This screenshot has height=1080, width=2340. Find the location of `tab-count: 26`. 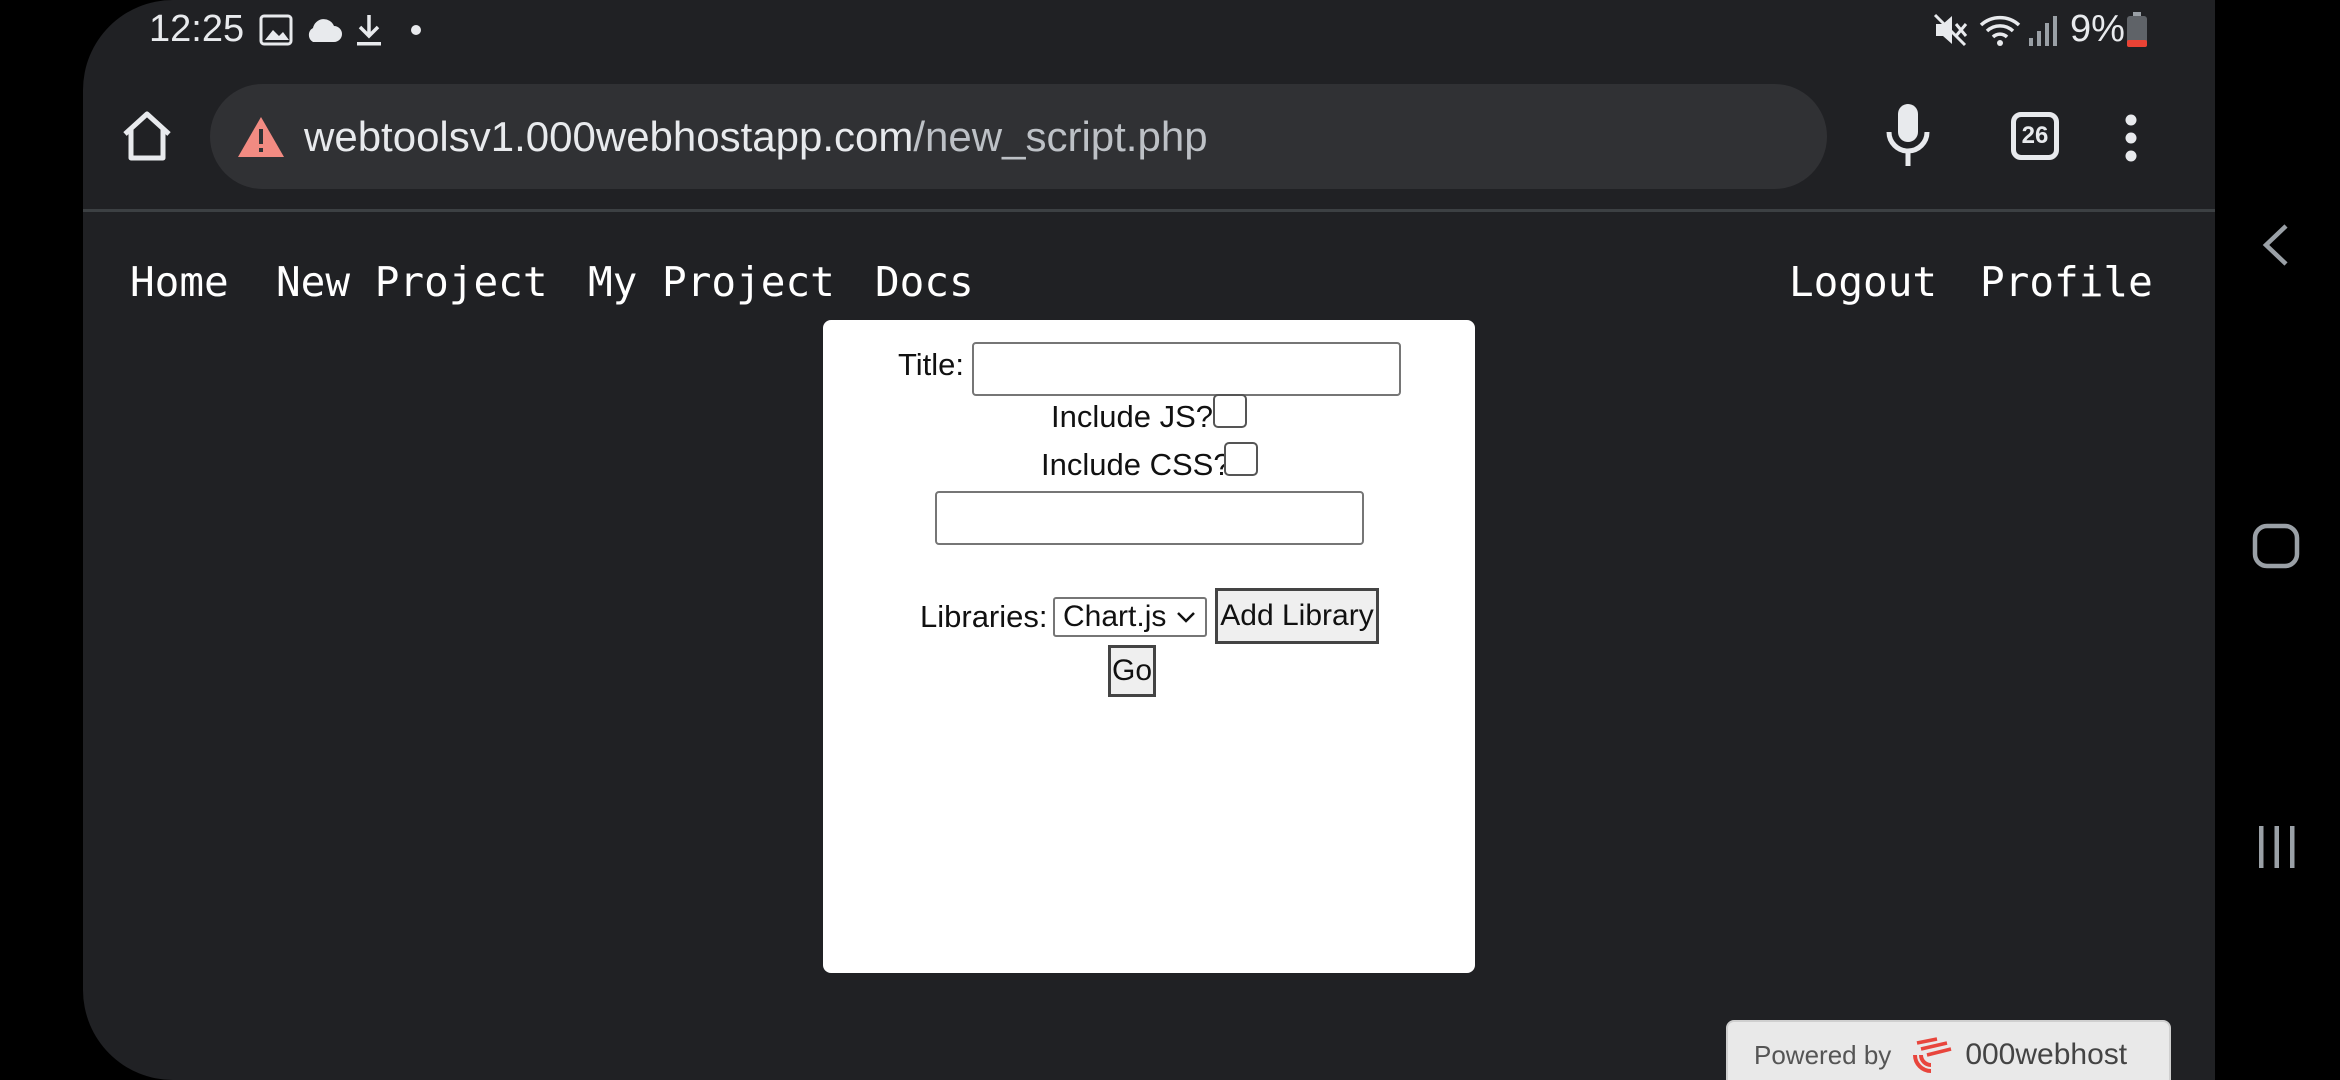

tab-count: 26 is located at coordinates (2035, 135).